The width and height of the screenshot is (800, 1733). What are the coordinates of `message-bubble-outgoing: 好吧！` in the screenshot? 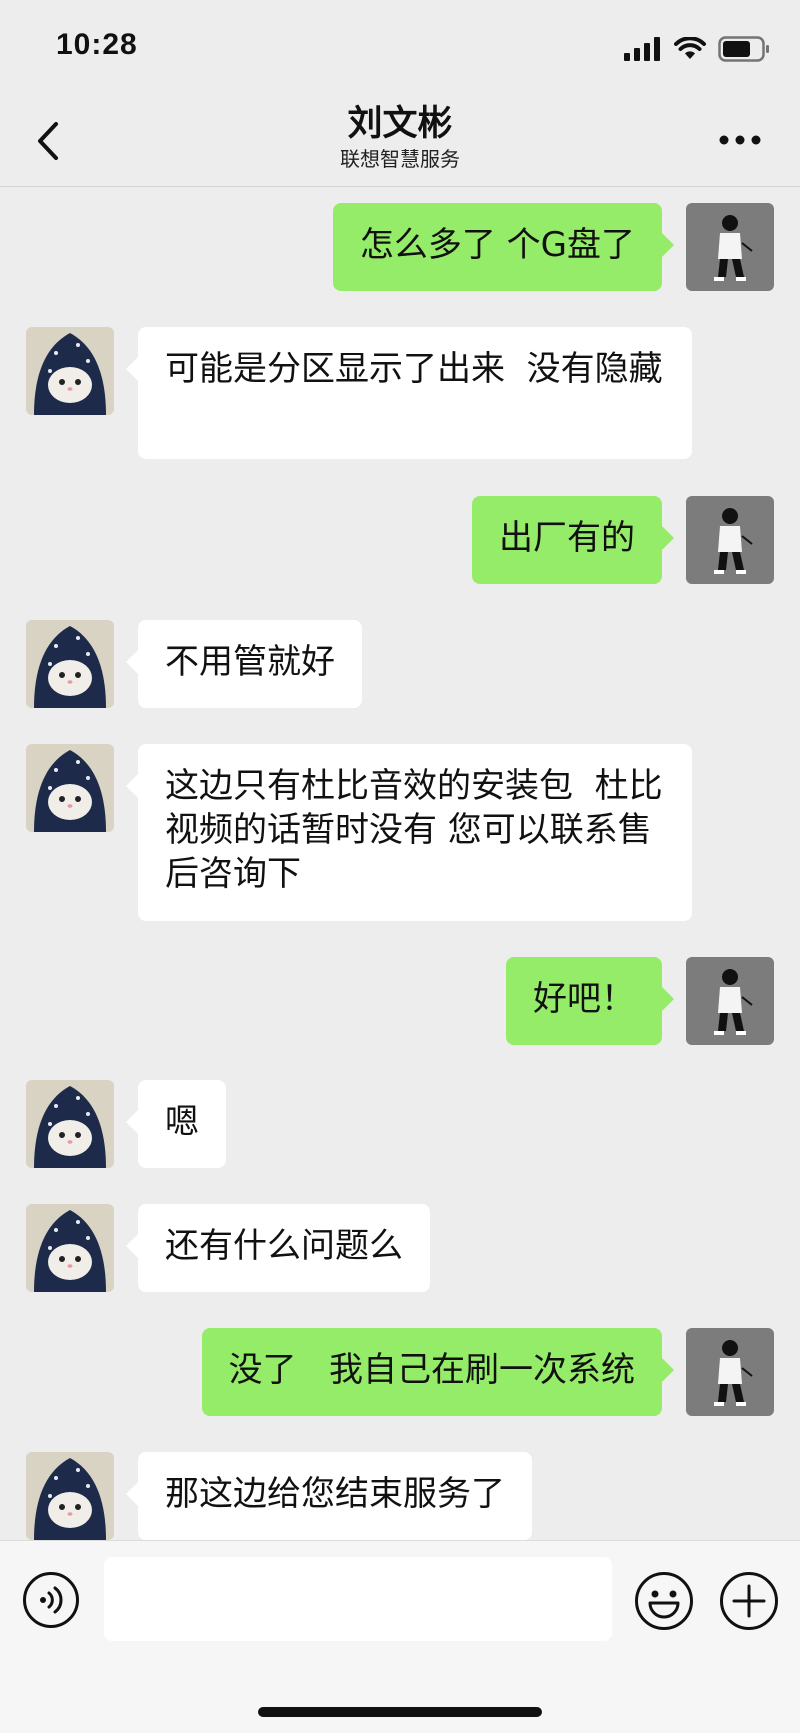 It's located at (590, 1001).